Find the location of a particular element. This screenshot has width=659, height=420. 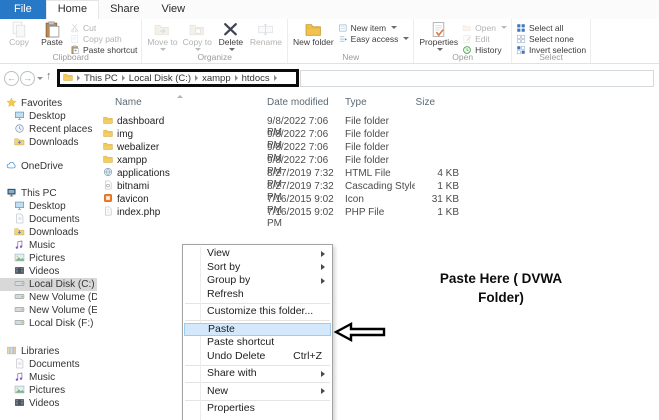

sidebar-item-local-disk-f: Local Disk (F:) is located at coordinates (48, 323).